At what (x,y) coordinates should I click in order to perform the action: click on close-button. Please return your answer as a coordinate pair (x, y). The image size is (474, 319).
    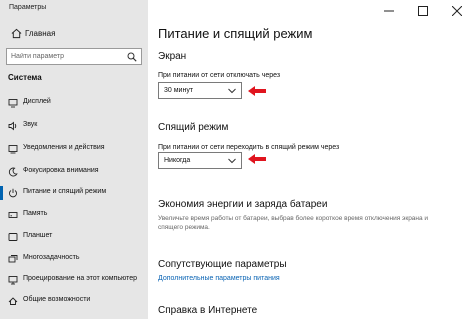
    Looking at the image, I should click on (457, 11).